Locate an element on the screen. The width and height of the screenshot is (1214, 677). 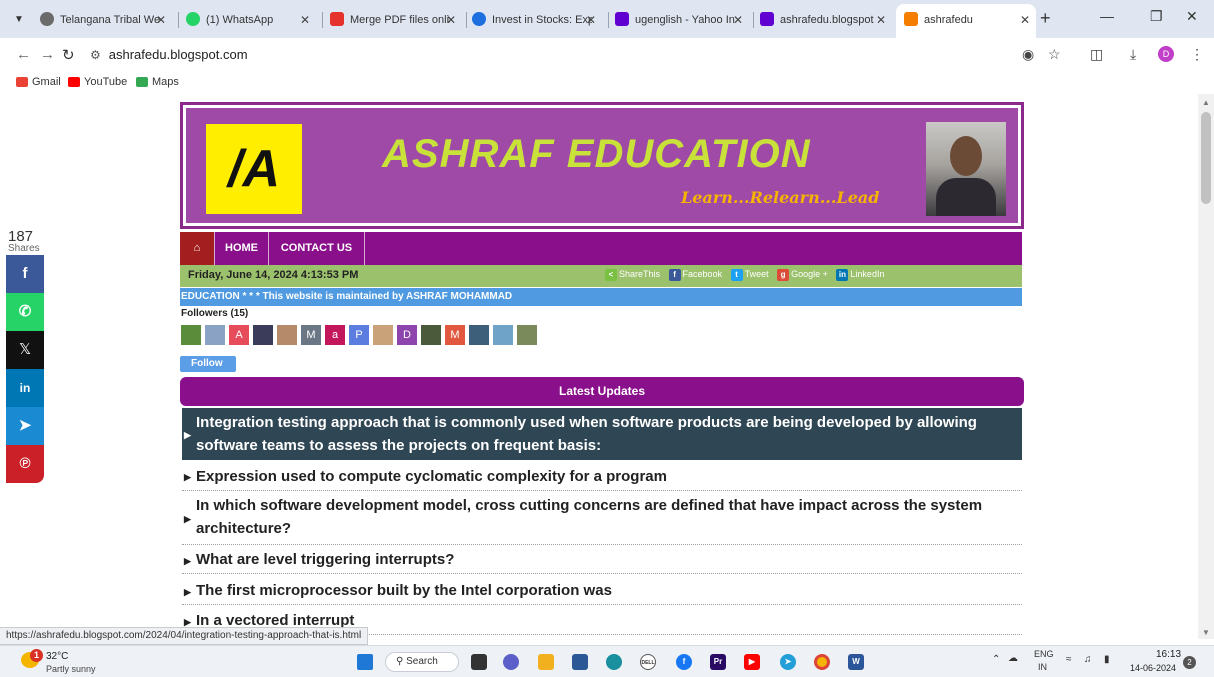
follower-avatar: a is located at coordinates (335, 335).